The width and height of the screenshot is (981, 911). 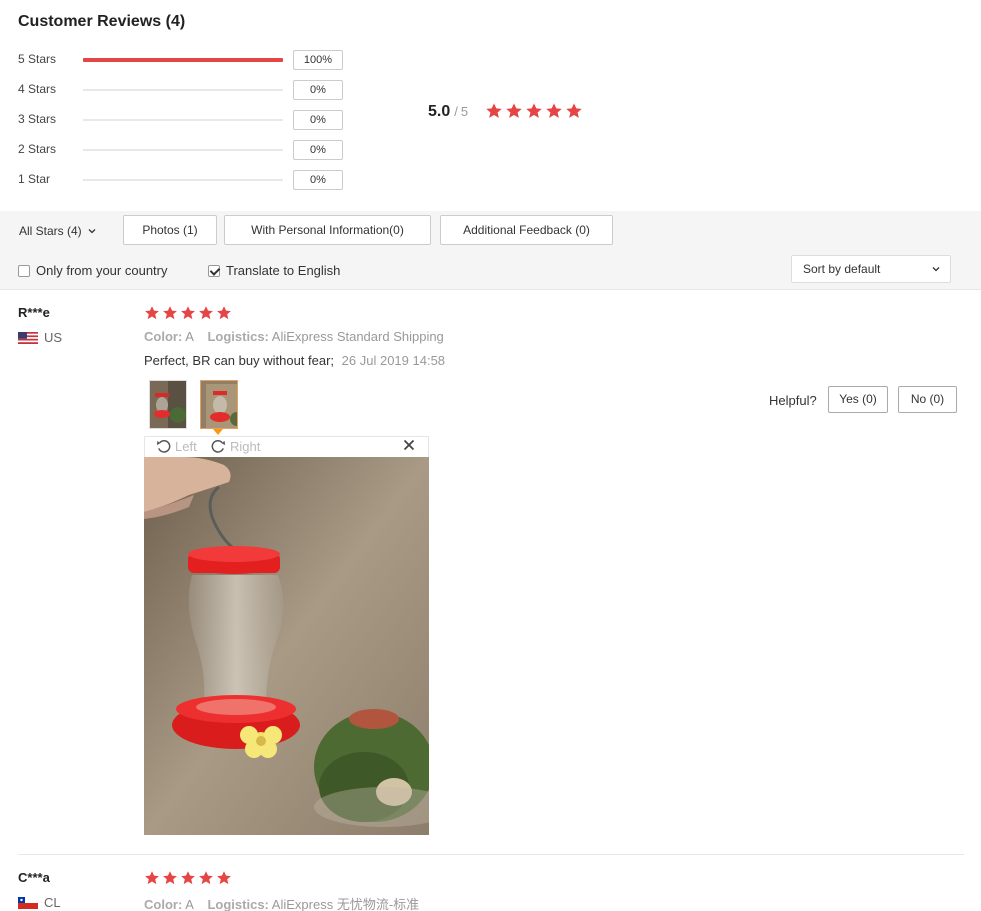 I want to click on rotate-right-icon, so click(x=218, y=446).